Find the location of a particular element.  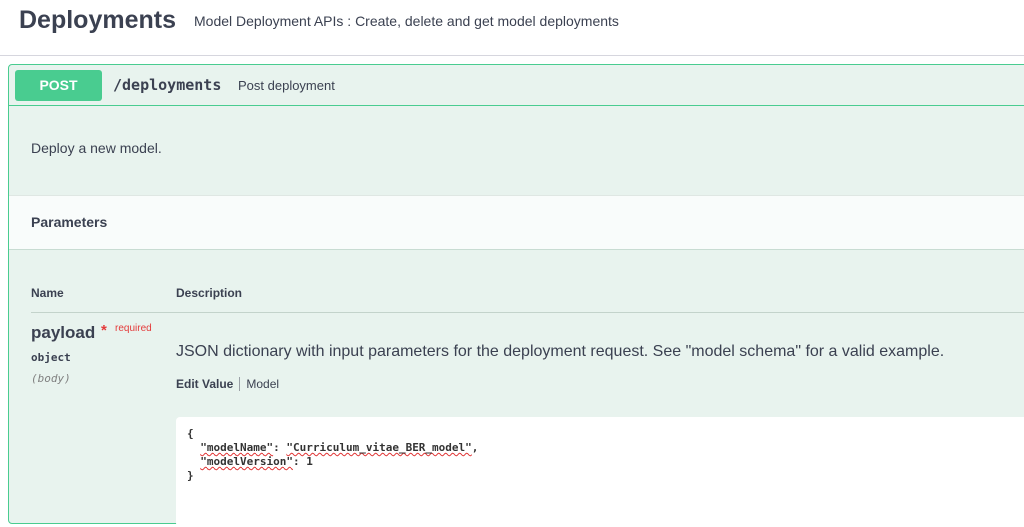

param-type: object is located at coordinates (51, 357).